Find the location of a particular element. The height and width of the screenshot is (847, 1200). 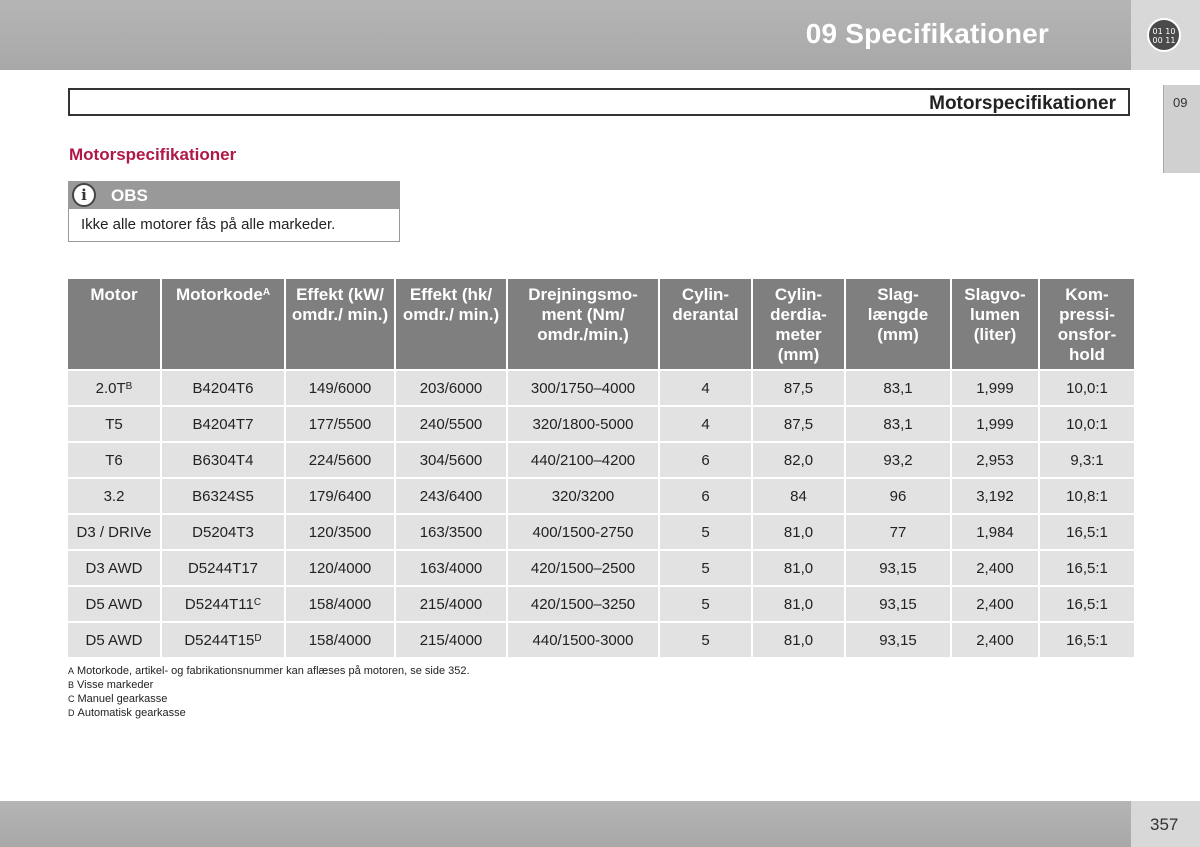

column-header-label: Kom- pressi- onsfor- hold is located at coordinates (1087, 324).